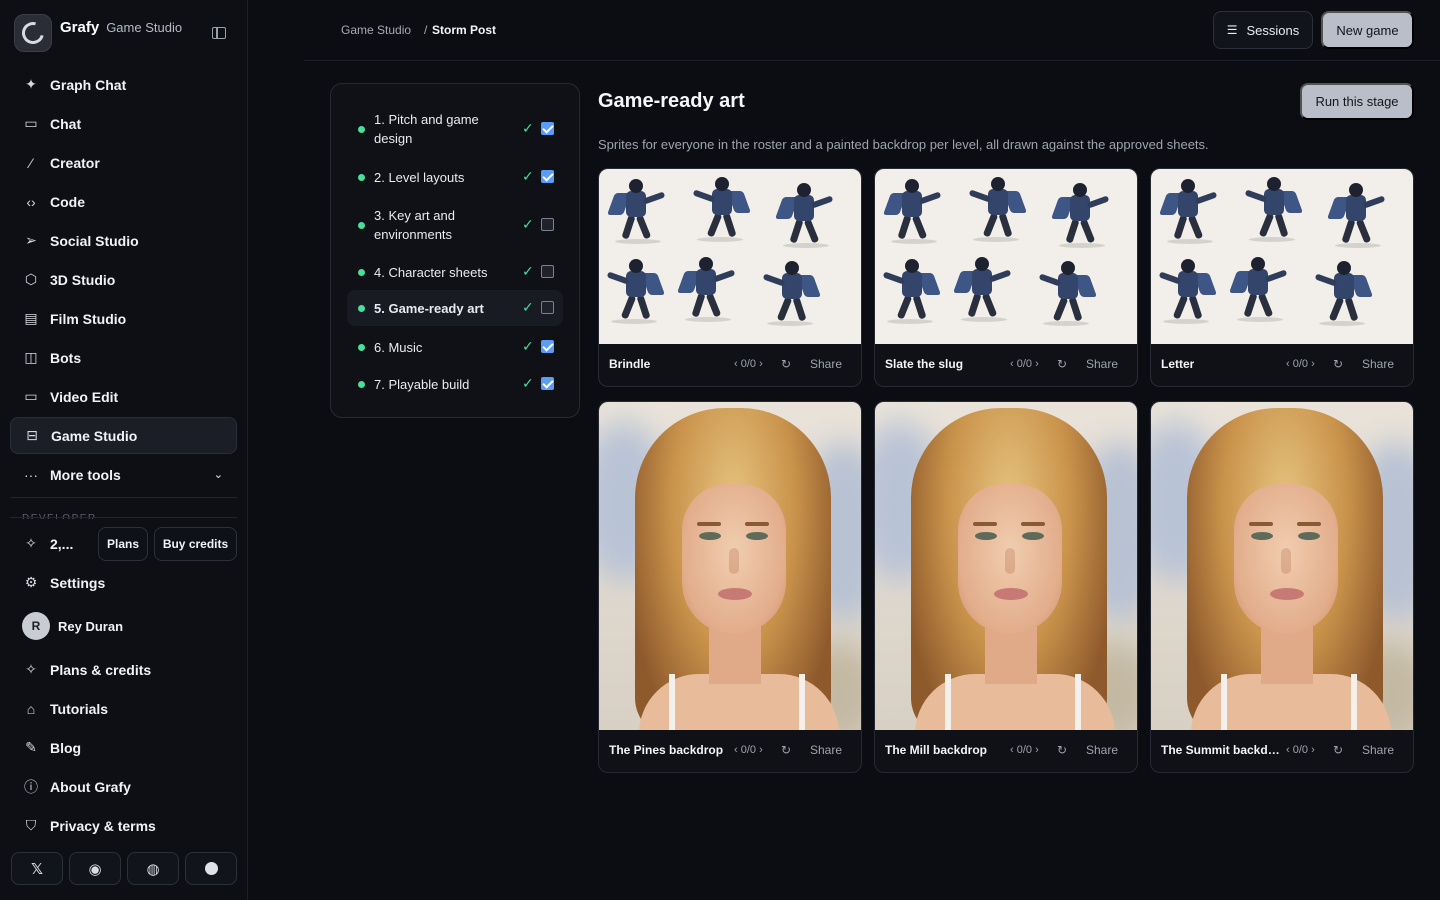 Image resolution: width=1440 pixels, height=900 pixels. What do you see at coordinates (123, 123) in the screenshot?
I see `sidebar-item-chat: ▭ Chat` at bounding box center [123, 123].